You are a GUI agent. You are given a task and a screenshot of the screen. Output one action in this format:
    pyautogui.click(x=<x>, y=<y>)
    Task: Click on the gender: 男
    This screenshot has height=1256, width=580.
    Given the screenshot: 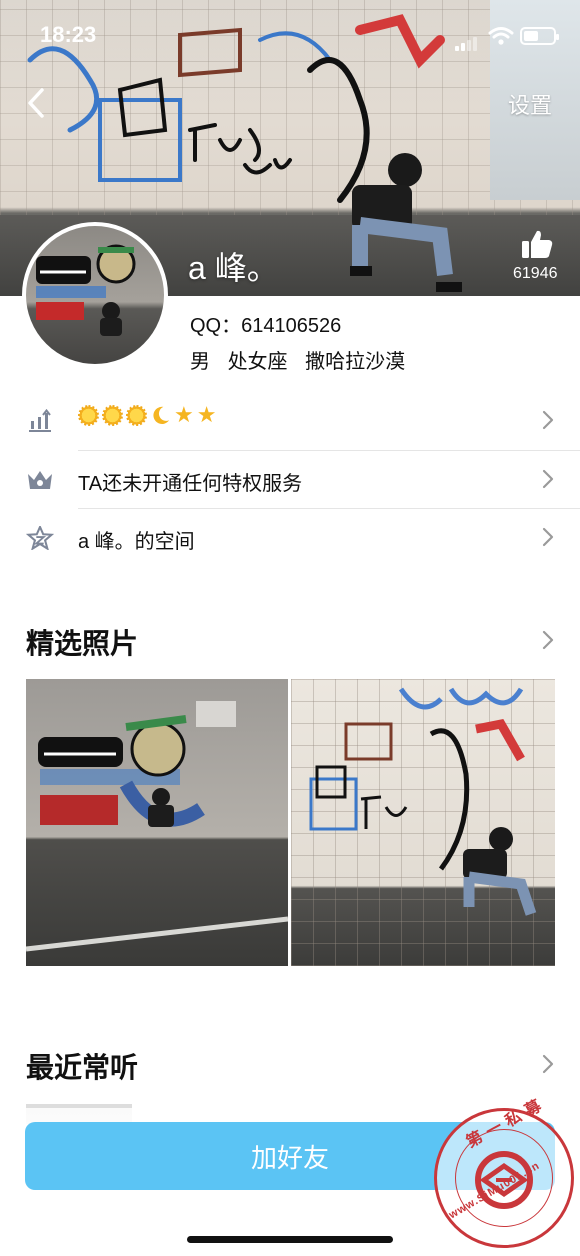 What is the action you would take?
    pyautogui.click(x=200, y=362)
    